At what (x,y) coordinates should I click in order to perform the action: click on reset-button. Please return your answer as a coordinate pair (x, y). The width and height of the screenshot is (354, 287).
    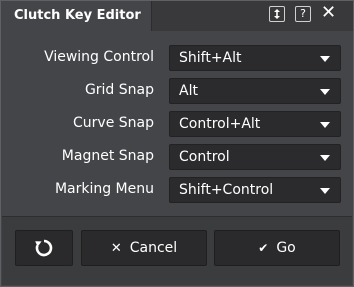
    Looking at the image, I should click on (44, 248).